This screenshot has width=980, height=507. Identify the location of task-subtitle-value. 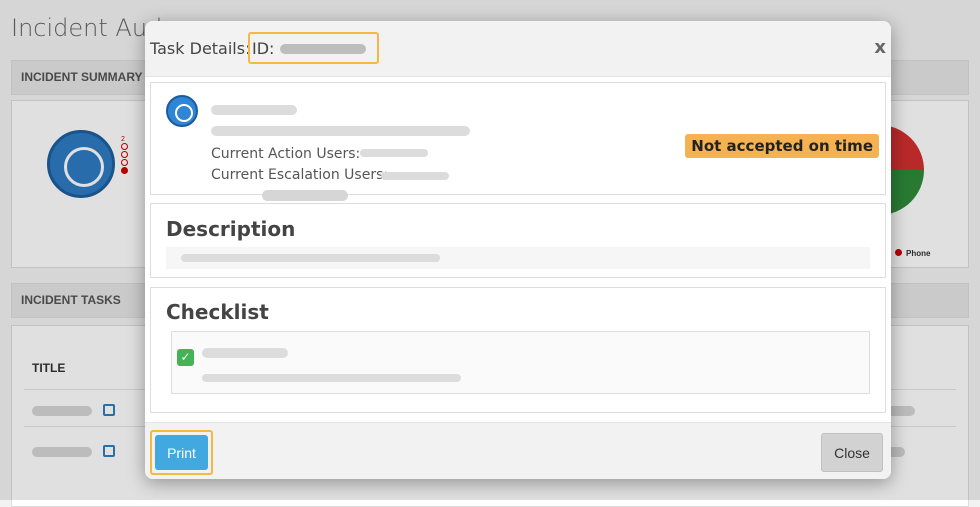
(340, 131).